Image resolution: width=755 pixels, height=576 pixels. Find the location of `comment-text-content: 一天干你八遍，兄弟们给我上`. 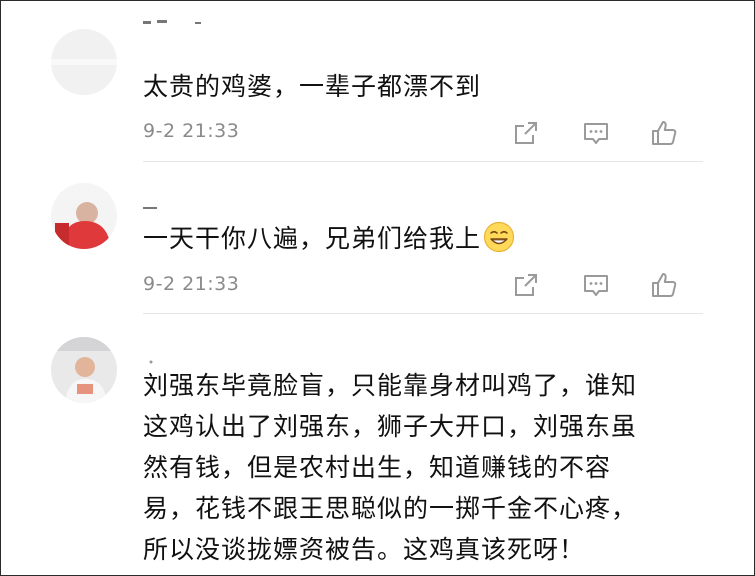

comment-text-content: 一天干你八遍，兄弟们给我上 is located at coordinates (312, 238).